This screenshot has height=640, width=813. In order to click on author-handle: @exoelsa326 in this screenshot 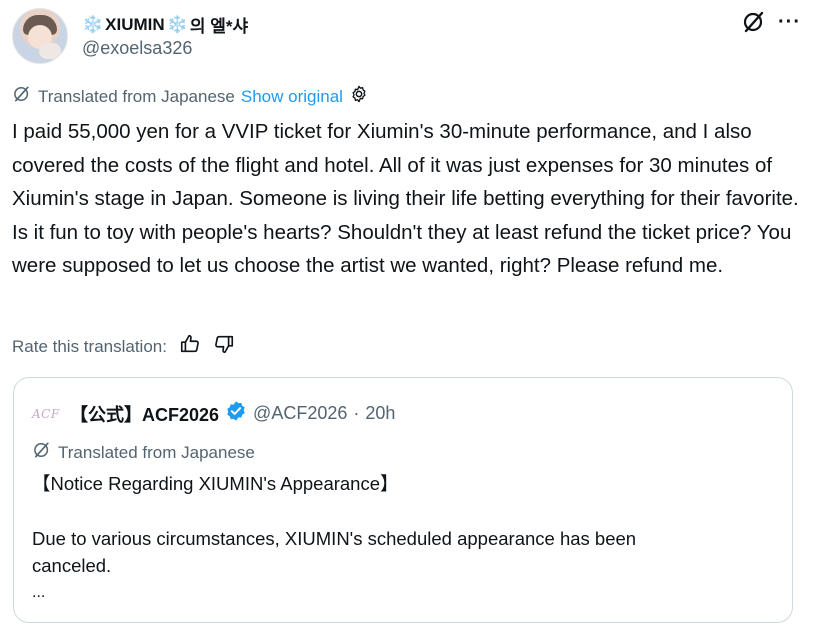, I will do `click(137, 48)`.